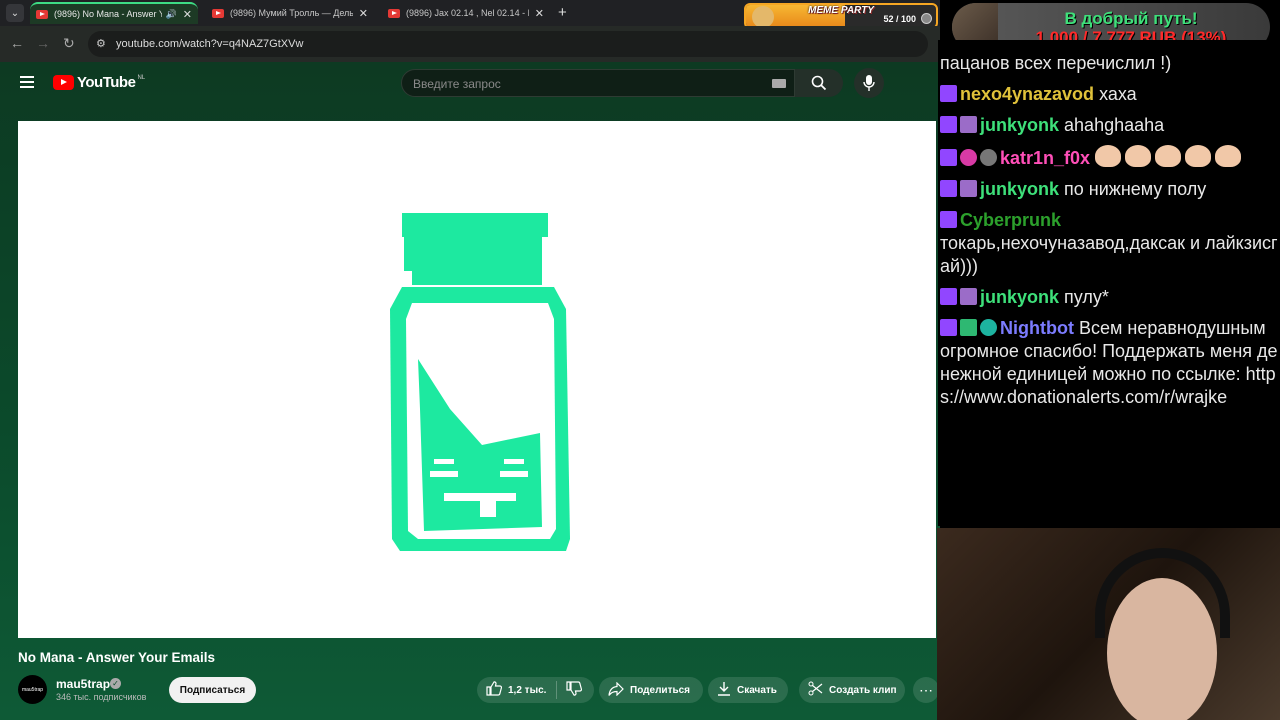 The width and height of the screenshot is (1280, 720). What do you see at coordinates (494, 690) in the screenshot?
I see `like-icon` at bounding box center [494, 690].